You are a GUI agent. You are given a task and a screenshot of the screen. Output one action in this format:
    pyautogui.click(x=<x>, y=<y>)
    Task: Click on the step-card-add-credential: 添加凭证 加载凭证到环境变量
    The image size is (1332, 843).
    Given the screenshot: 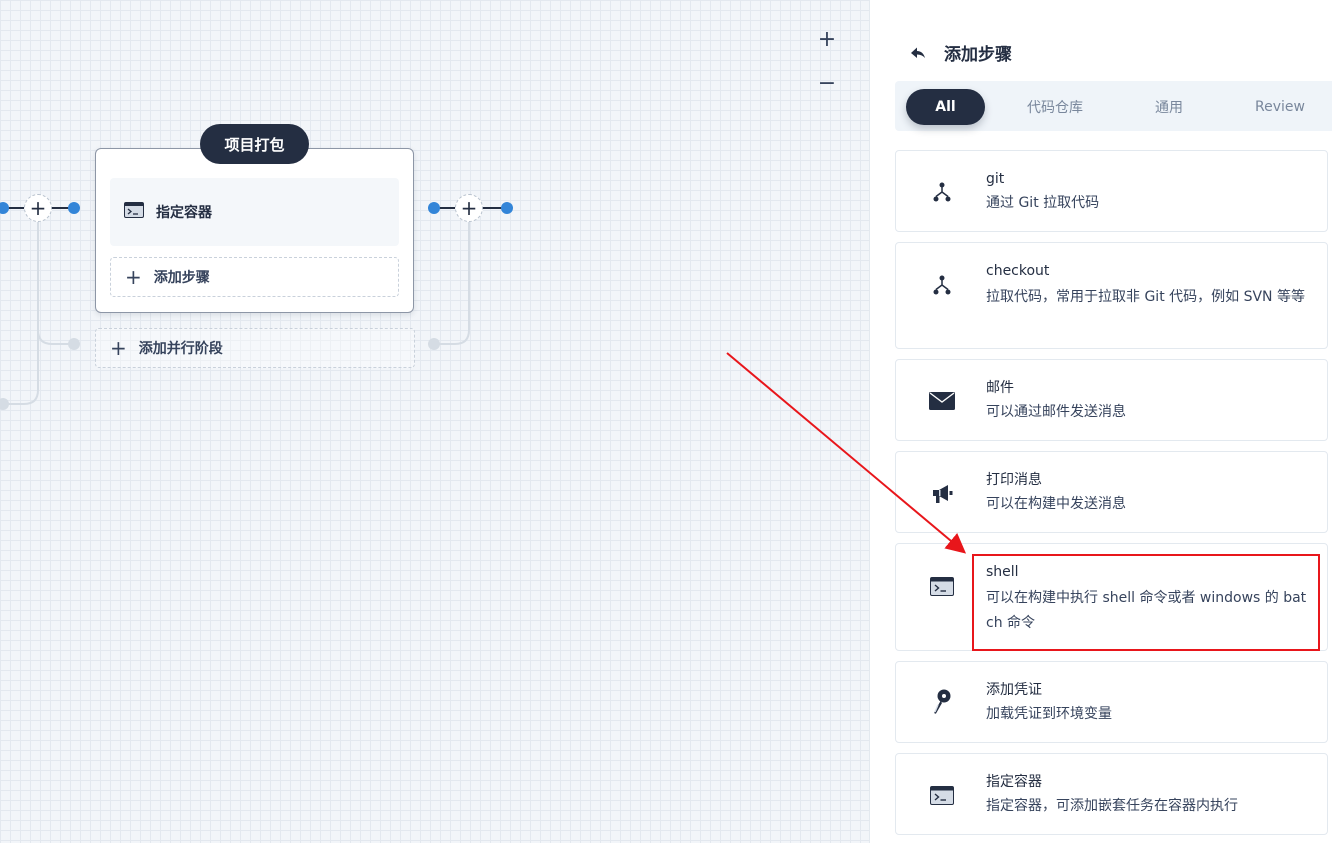 What is the action you would take?
    pyautogui.click(x=1111, y=702)
    